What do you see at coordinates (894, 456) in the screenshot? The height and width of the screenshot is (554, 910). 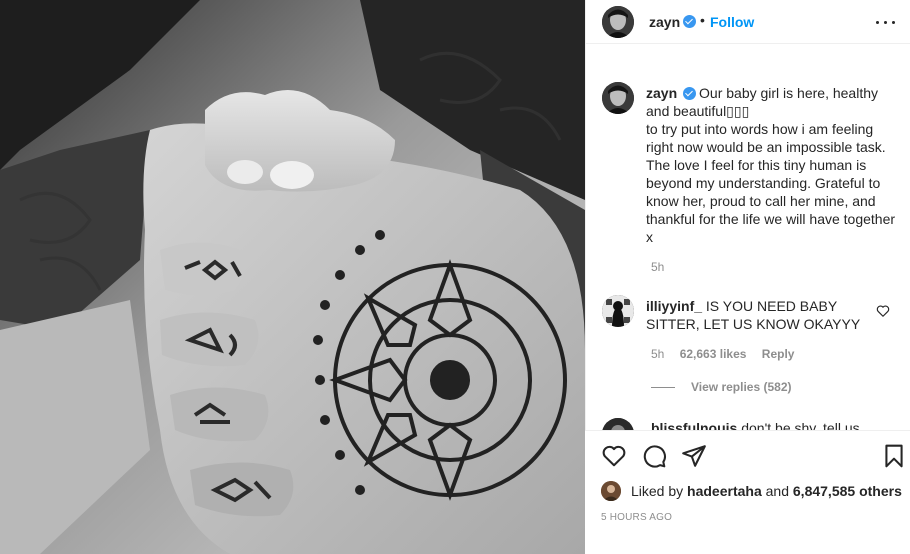 I see `bookmark-icon` at bounding box center [894, 456].